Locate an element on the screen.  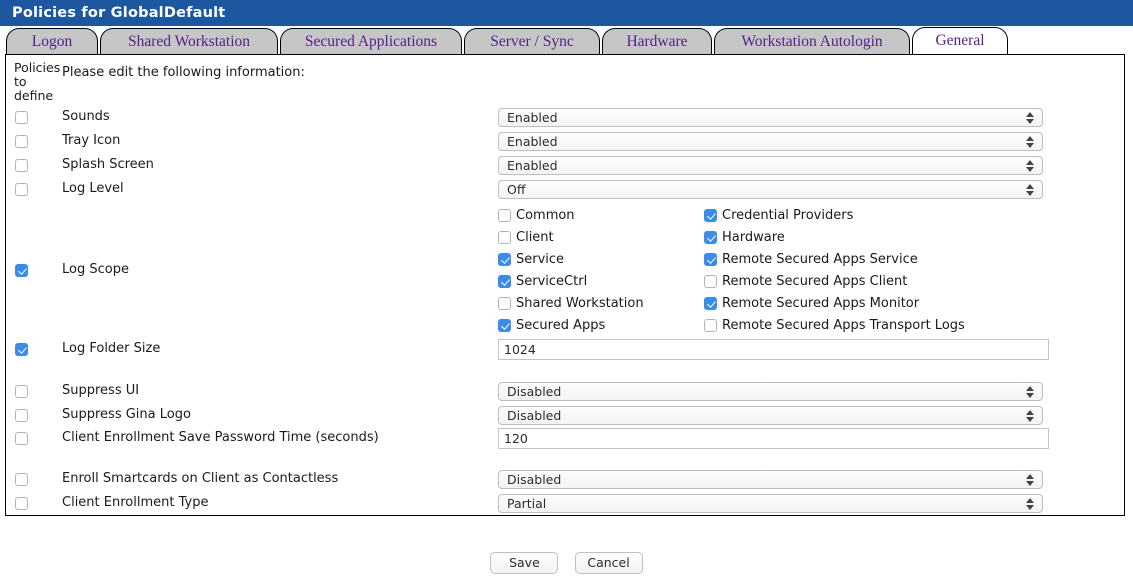
policy-label: Sounds is located at coordinates (86, 116).